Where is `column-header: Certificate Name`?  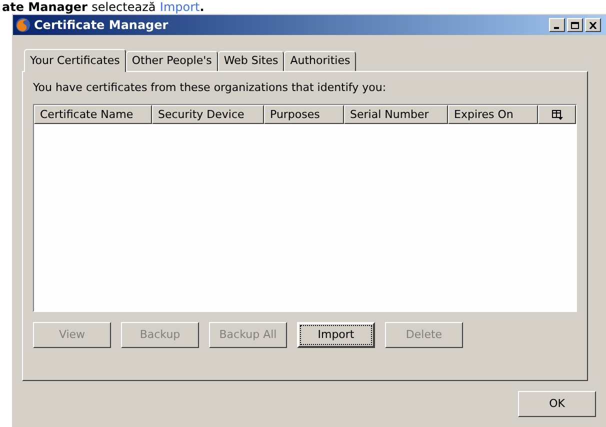 column-header: Certificate Name is located at coordinates (93, 114).